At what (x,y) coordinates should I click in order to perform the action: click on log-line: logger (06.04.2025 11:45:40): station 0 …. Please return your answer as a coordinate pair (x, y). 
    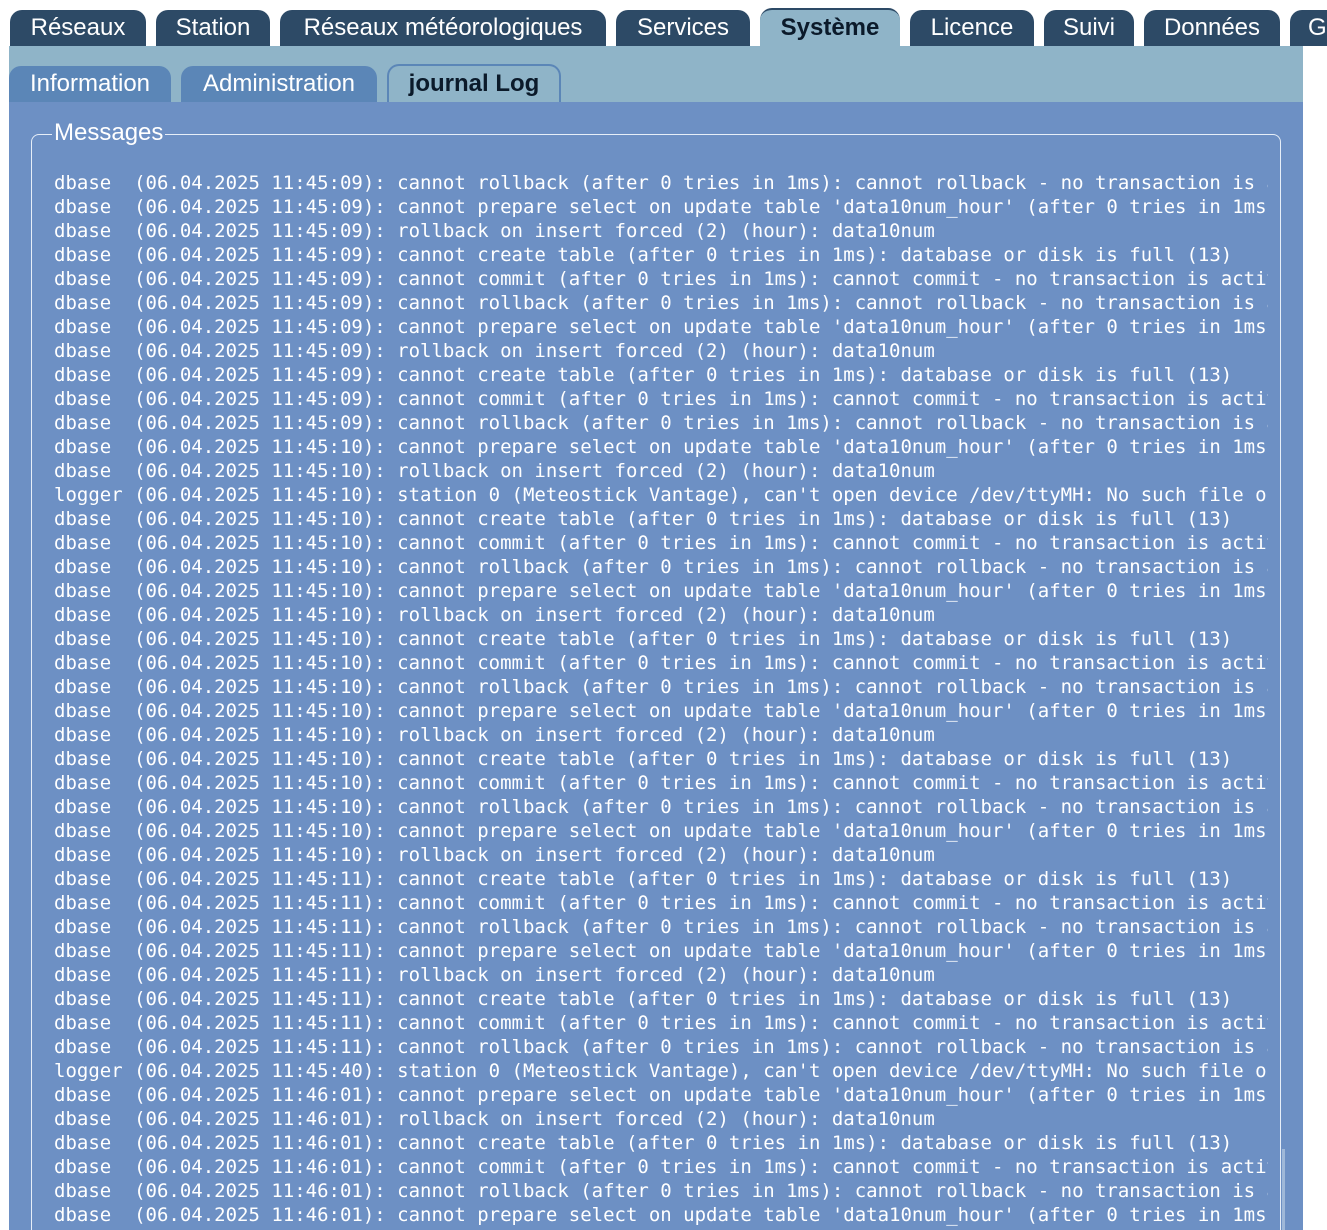
    Looking at the image, I should click on (661, 1071).